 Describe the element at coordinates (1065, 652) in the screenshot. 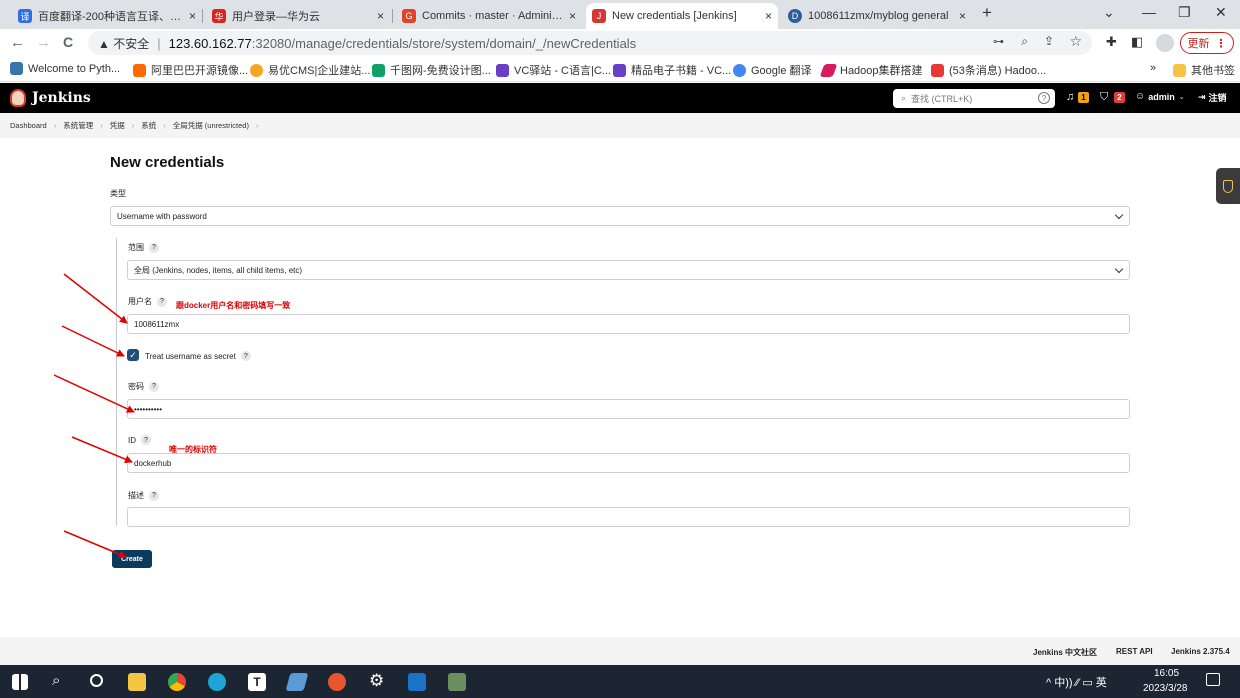

I see `footer-community-link: Jenkins 中文社区` at that location.